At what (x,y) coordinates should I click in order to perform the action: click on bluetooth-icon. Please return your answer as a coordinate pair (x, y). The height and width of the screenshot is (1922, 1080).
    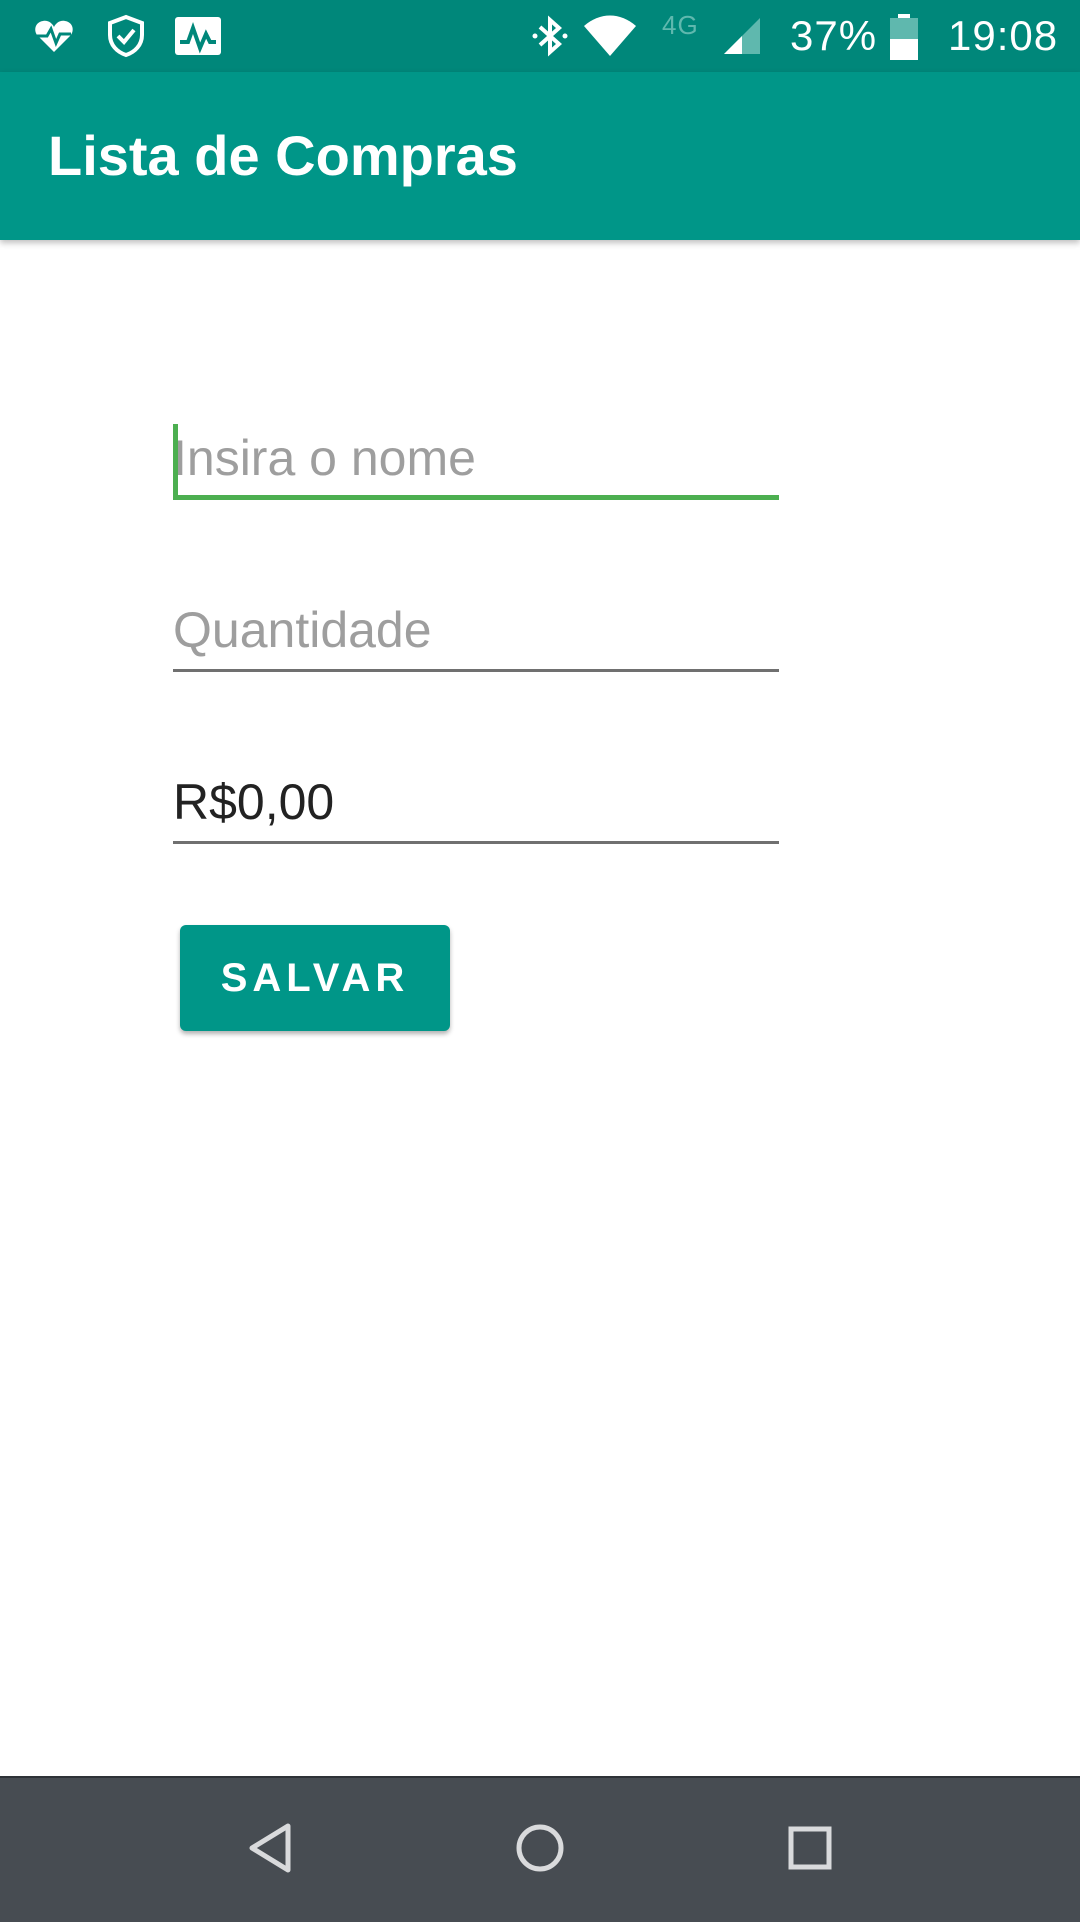
    Looking at the image, I should click on (550, 36).